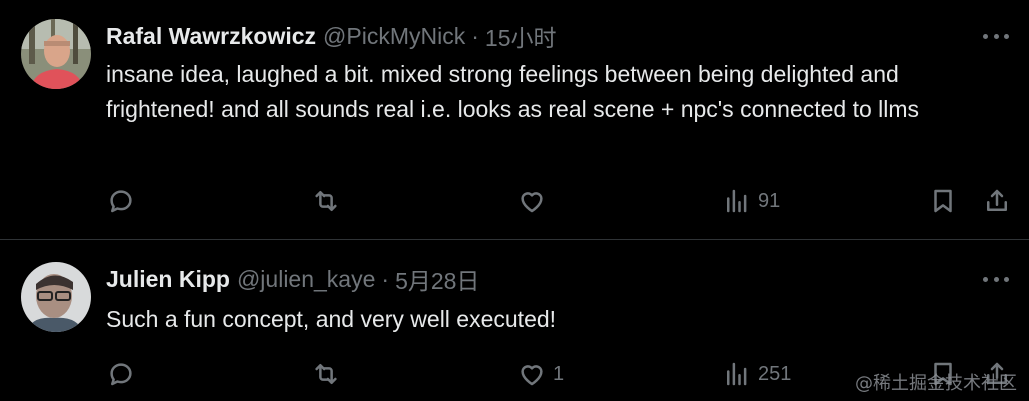 The width and height of the screenshot is (1029, 401). Describe the element at coordinates (168, 279) in the screenshot. I see `author-name: Julien Kipp` at that location.